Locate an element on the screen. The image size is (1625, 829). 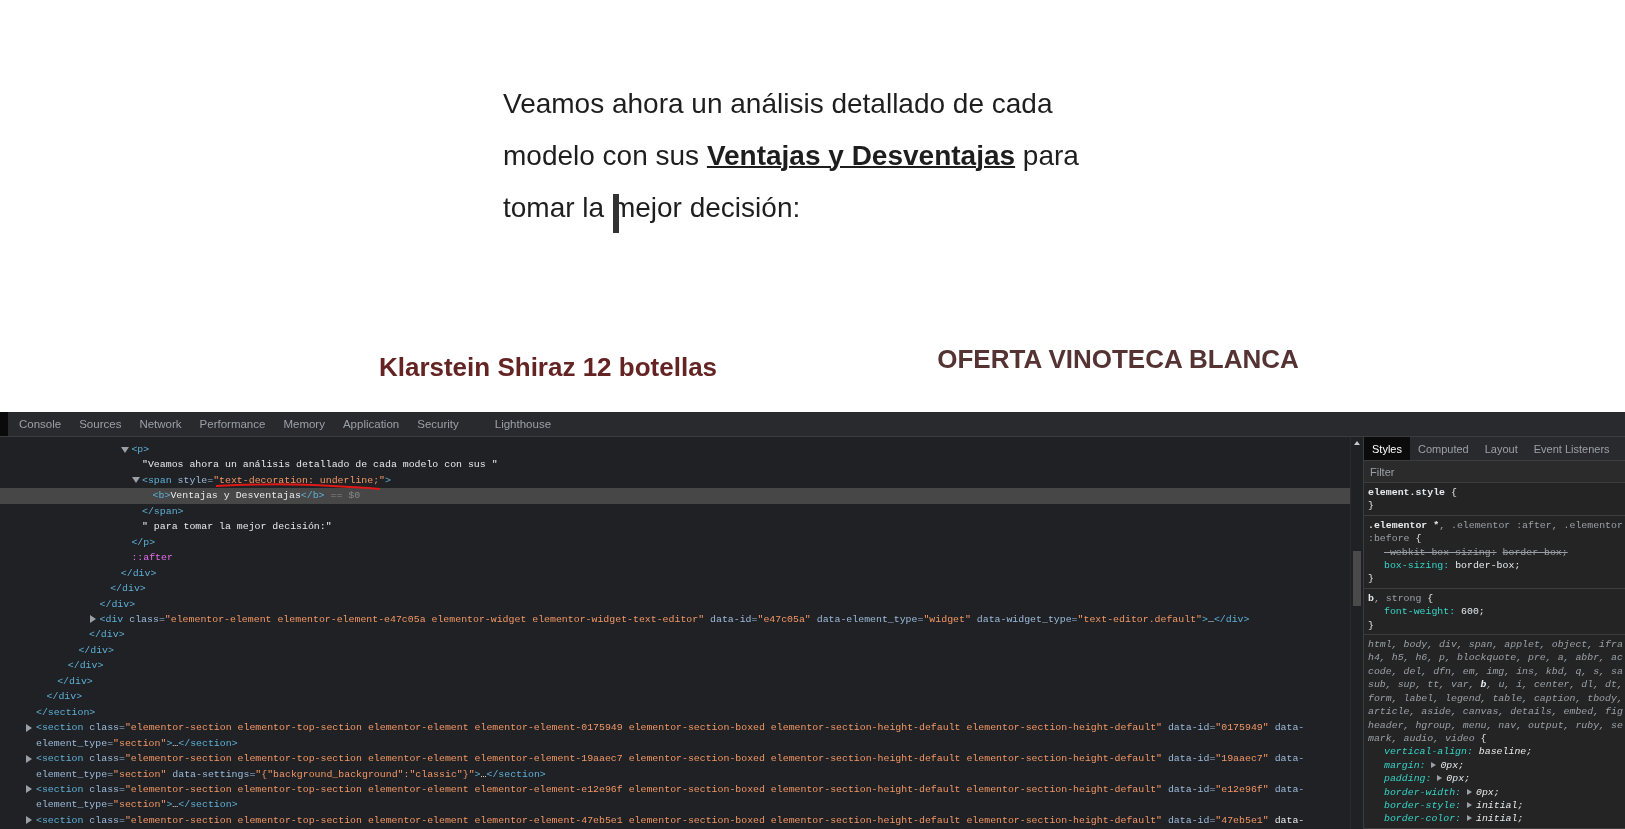
pseudo-element-label: ::after is located at coordinates (152, 558).